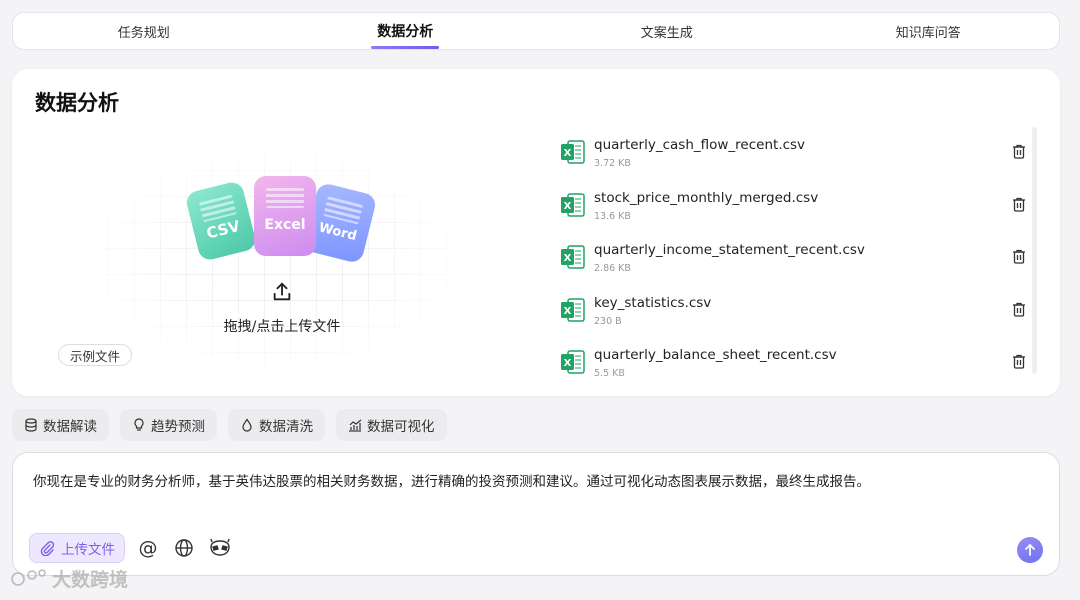  I want to click on file-upload-dropzone: CSV Excel Word 拖拽/点击上传文件, so click(277, 259).